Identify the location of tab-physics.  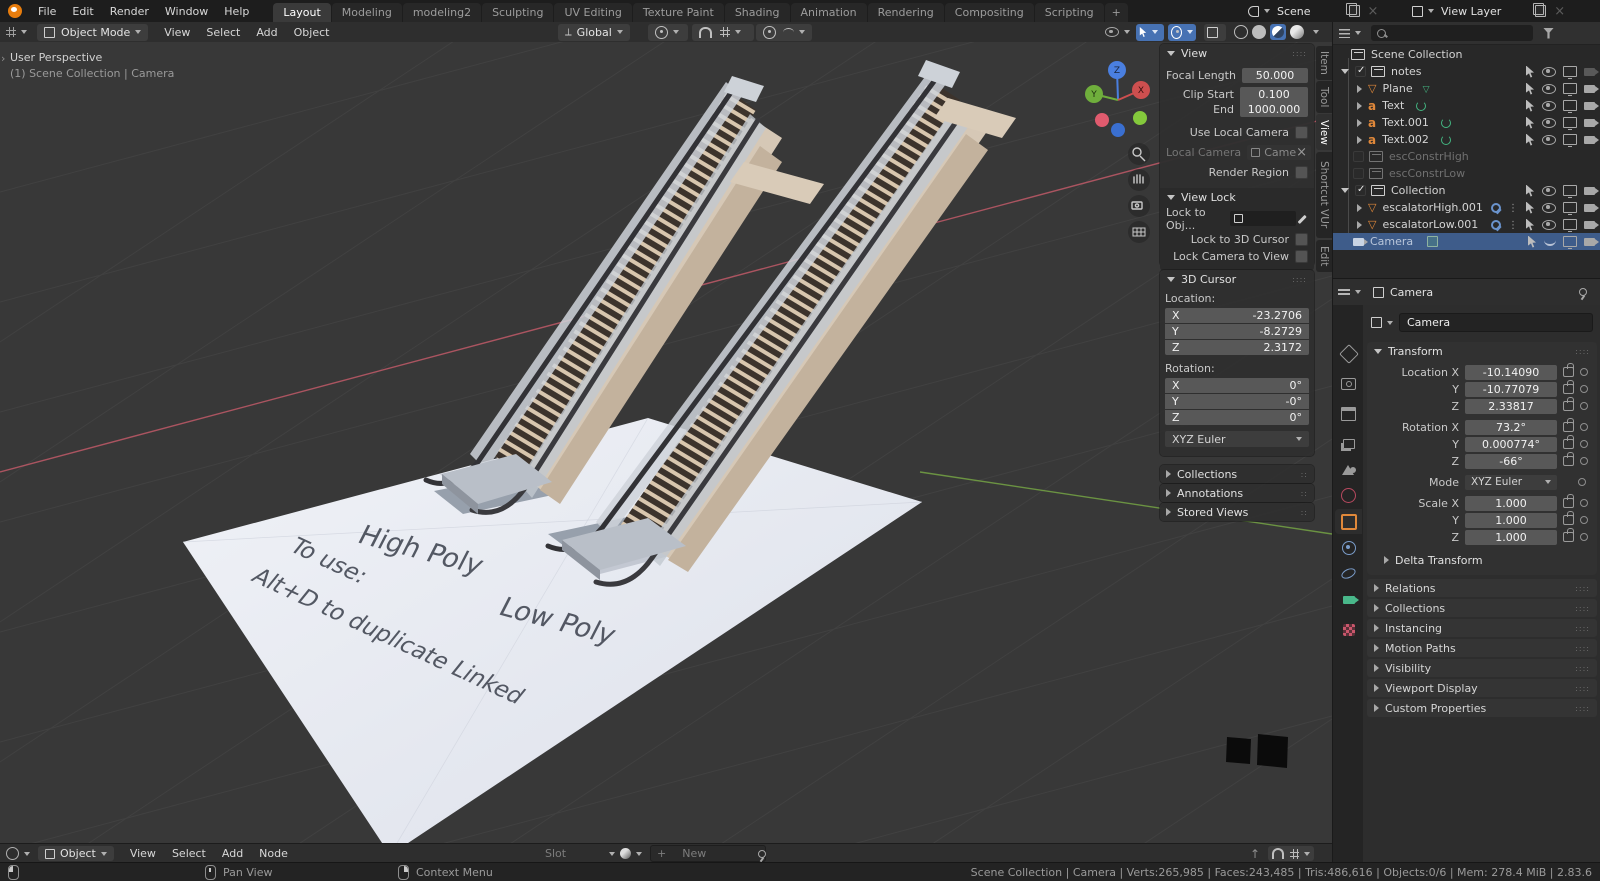
(1348, 573).